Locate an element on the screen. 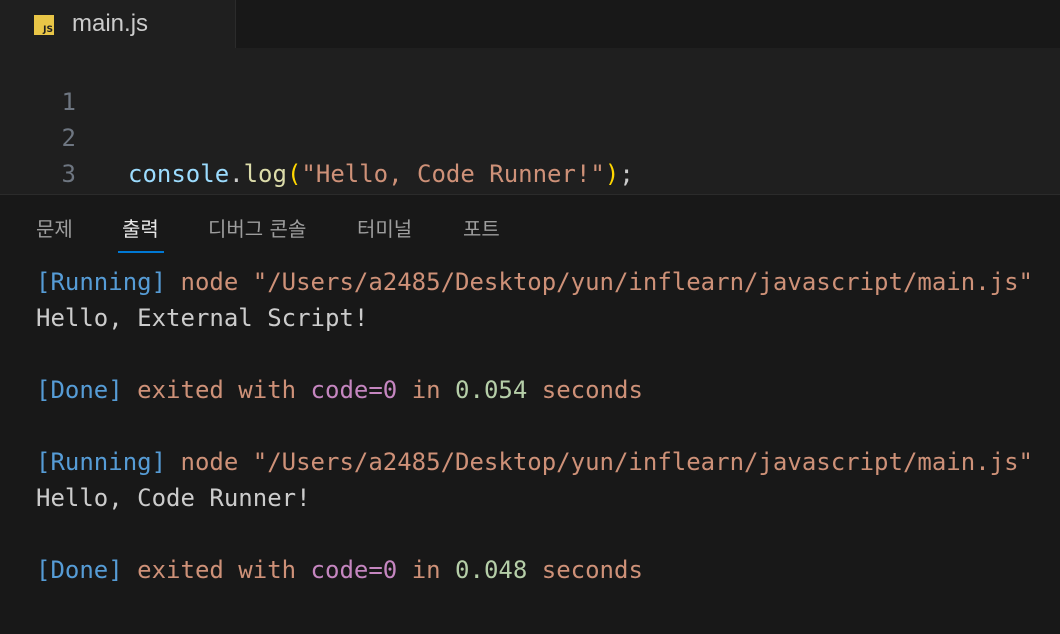 This screenshot has width=1060, height=634. output-result-line: Hello, External Script! is located at coordinates (541, 318).